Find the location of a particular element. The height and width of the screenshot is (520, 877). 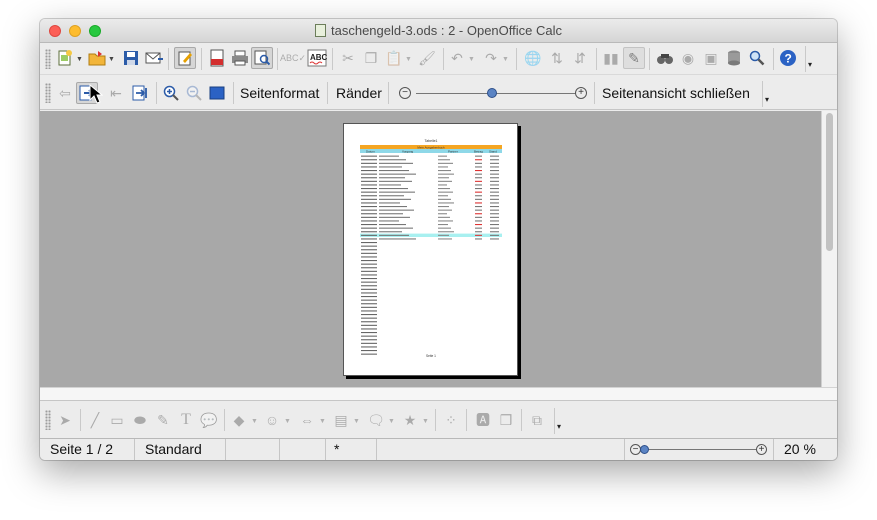

print-icon is located at coordinates (240, 58).